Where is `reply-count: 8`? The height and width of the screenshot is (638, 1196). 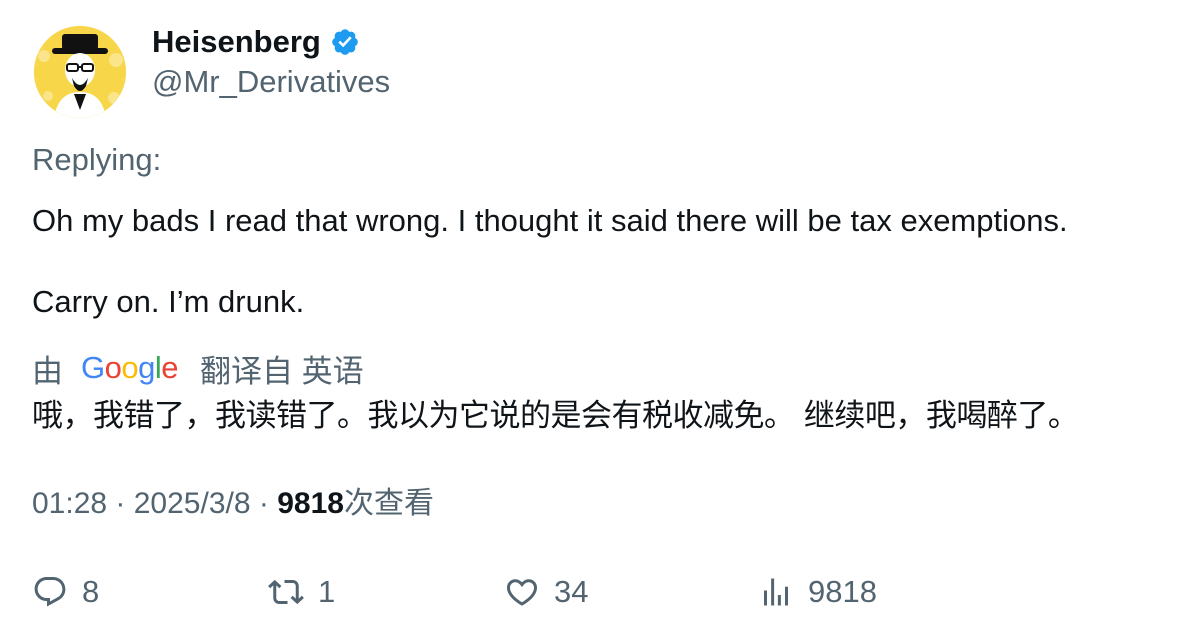 reply-count: 8 is located at coordinates (91, 591).